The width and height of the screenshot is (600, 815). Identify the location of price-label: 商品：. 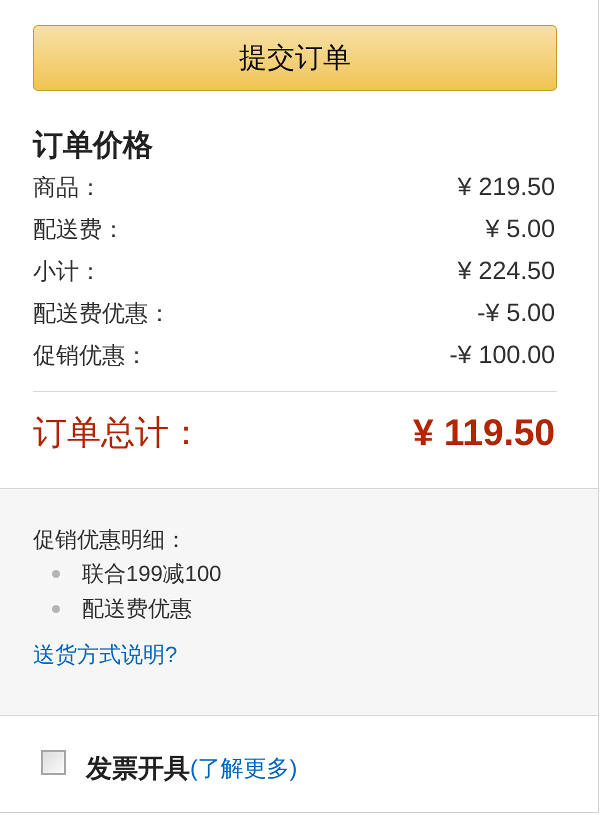
(67, 187).